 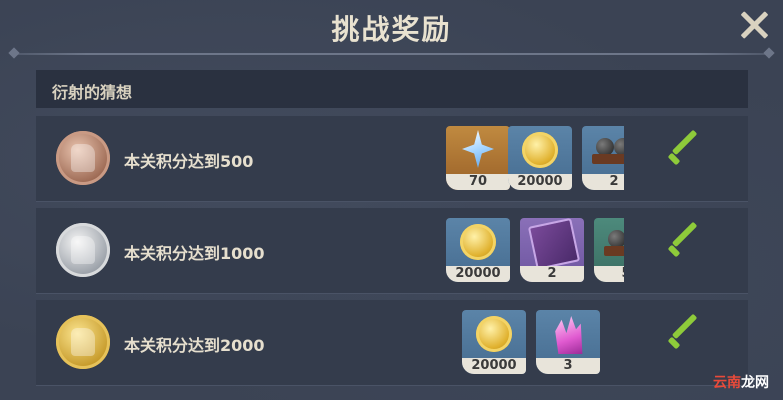 I want to click on reward-count: 70, so click(x=478, y=182).